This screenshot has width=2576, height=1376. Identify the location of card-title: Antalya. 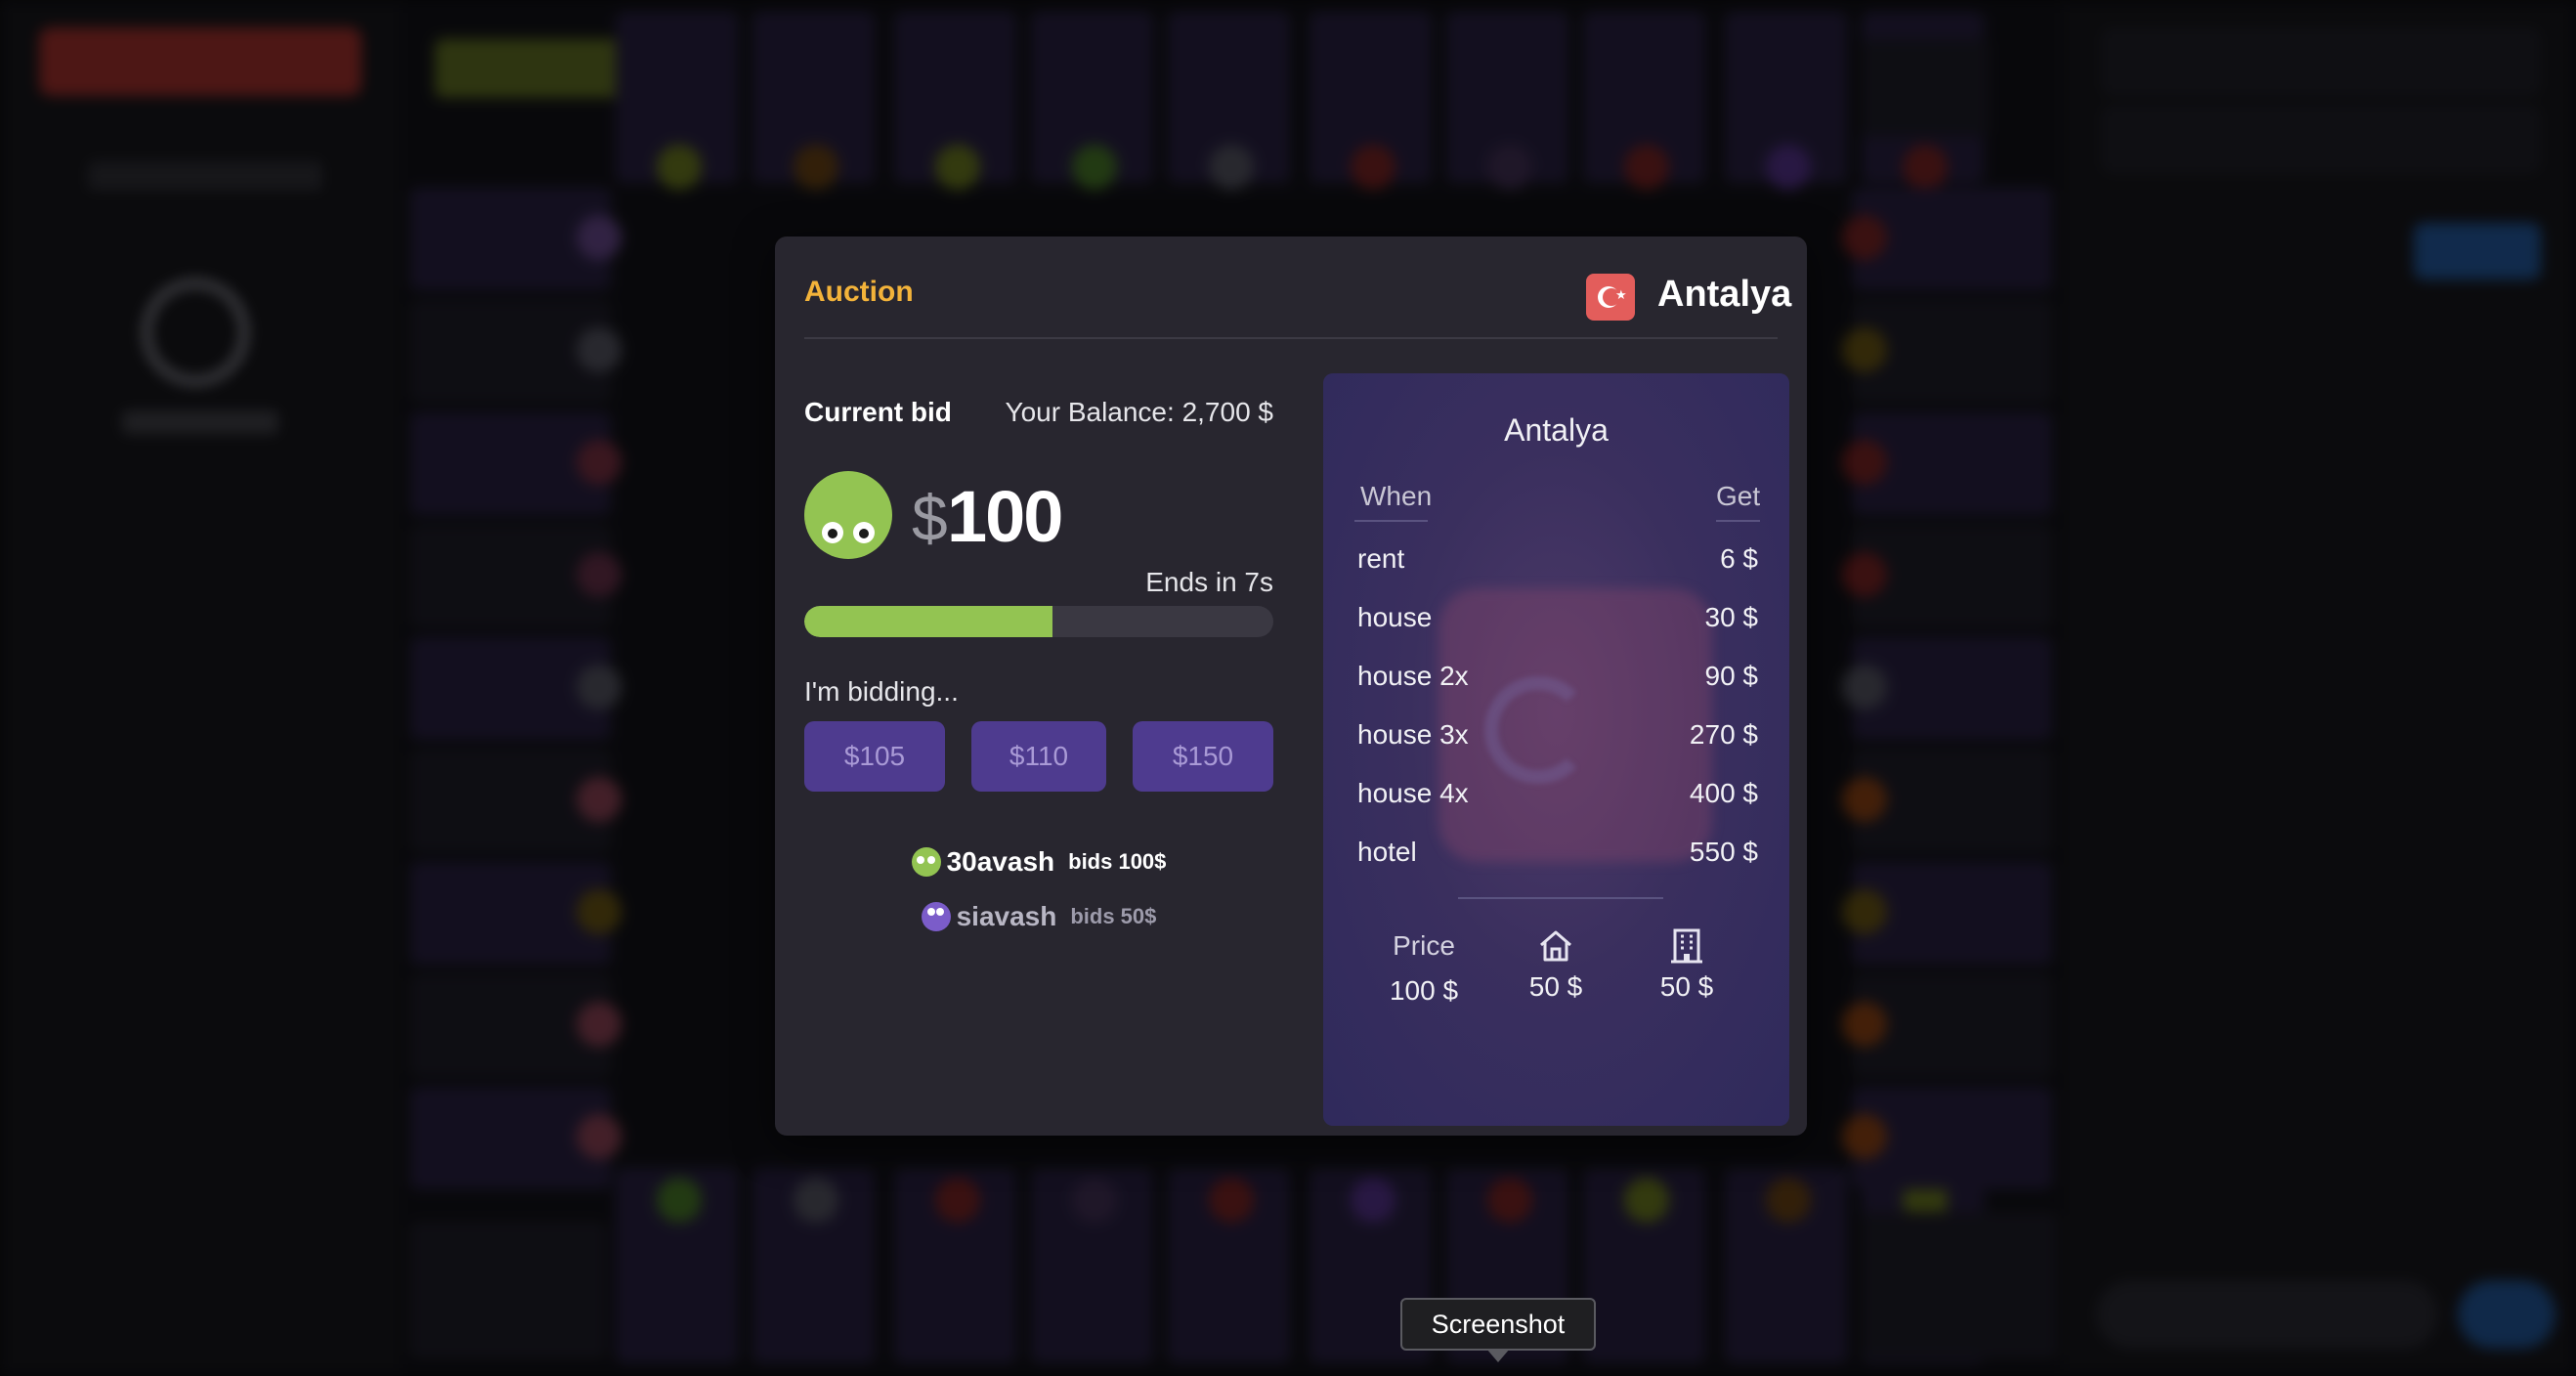
(1556, 430).